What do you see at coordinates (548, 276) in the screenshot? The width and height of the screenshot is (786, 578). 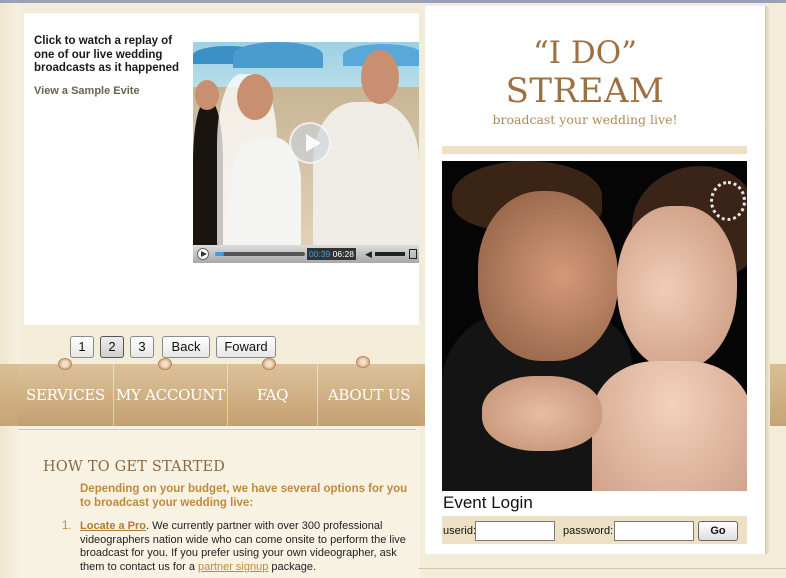 I see `photo-man-face` at bounding box center [548, 276].